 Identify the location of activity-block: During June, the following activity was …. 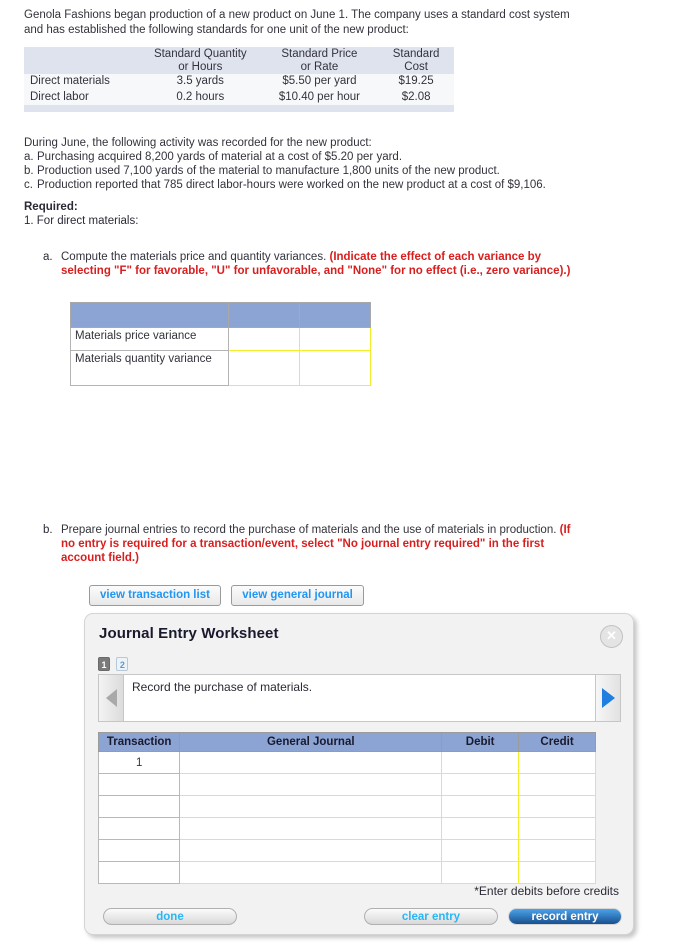
(324, 164).